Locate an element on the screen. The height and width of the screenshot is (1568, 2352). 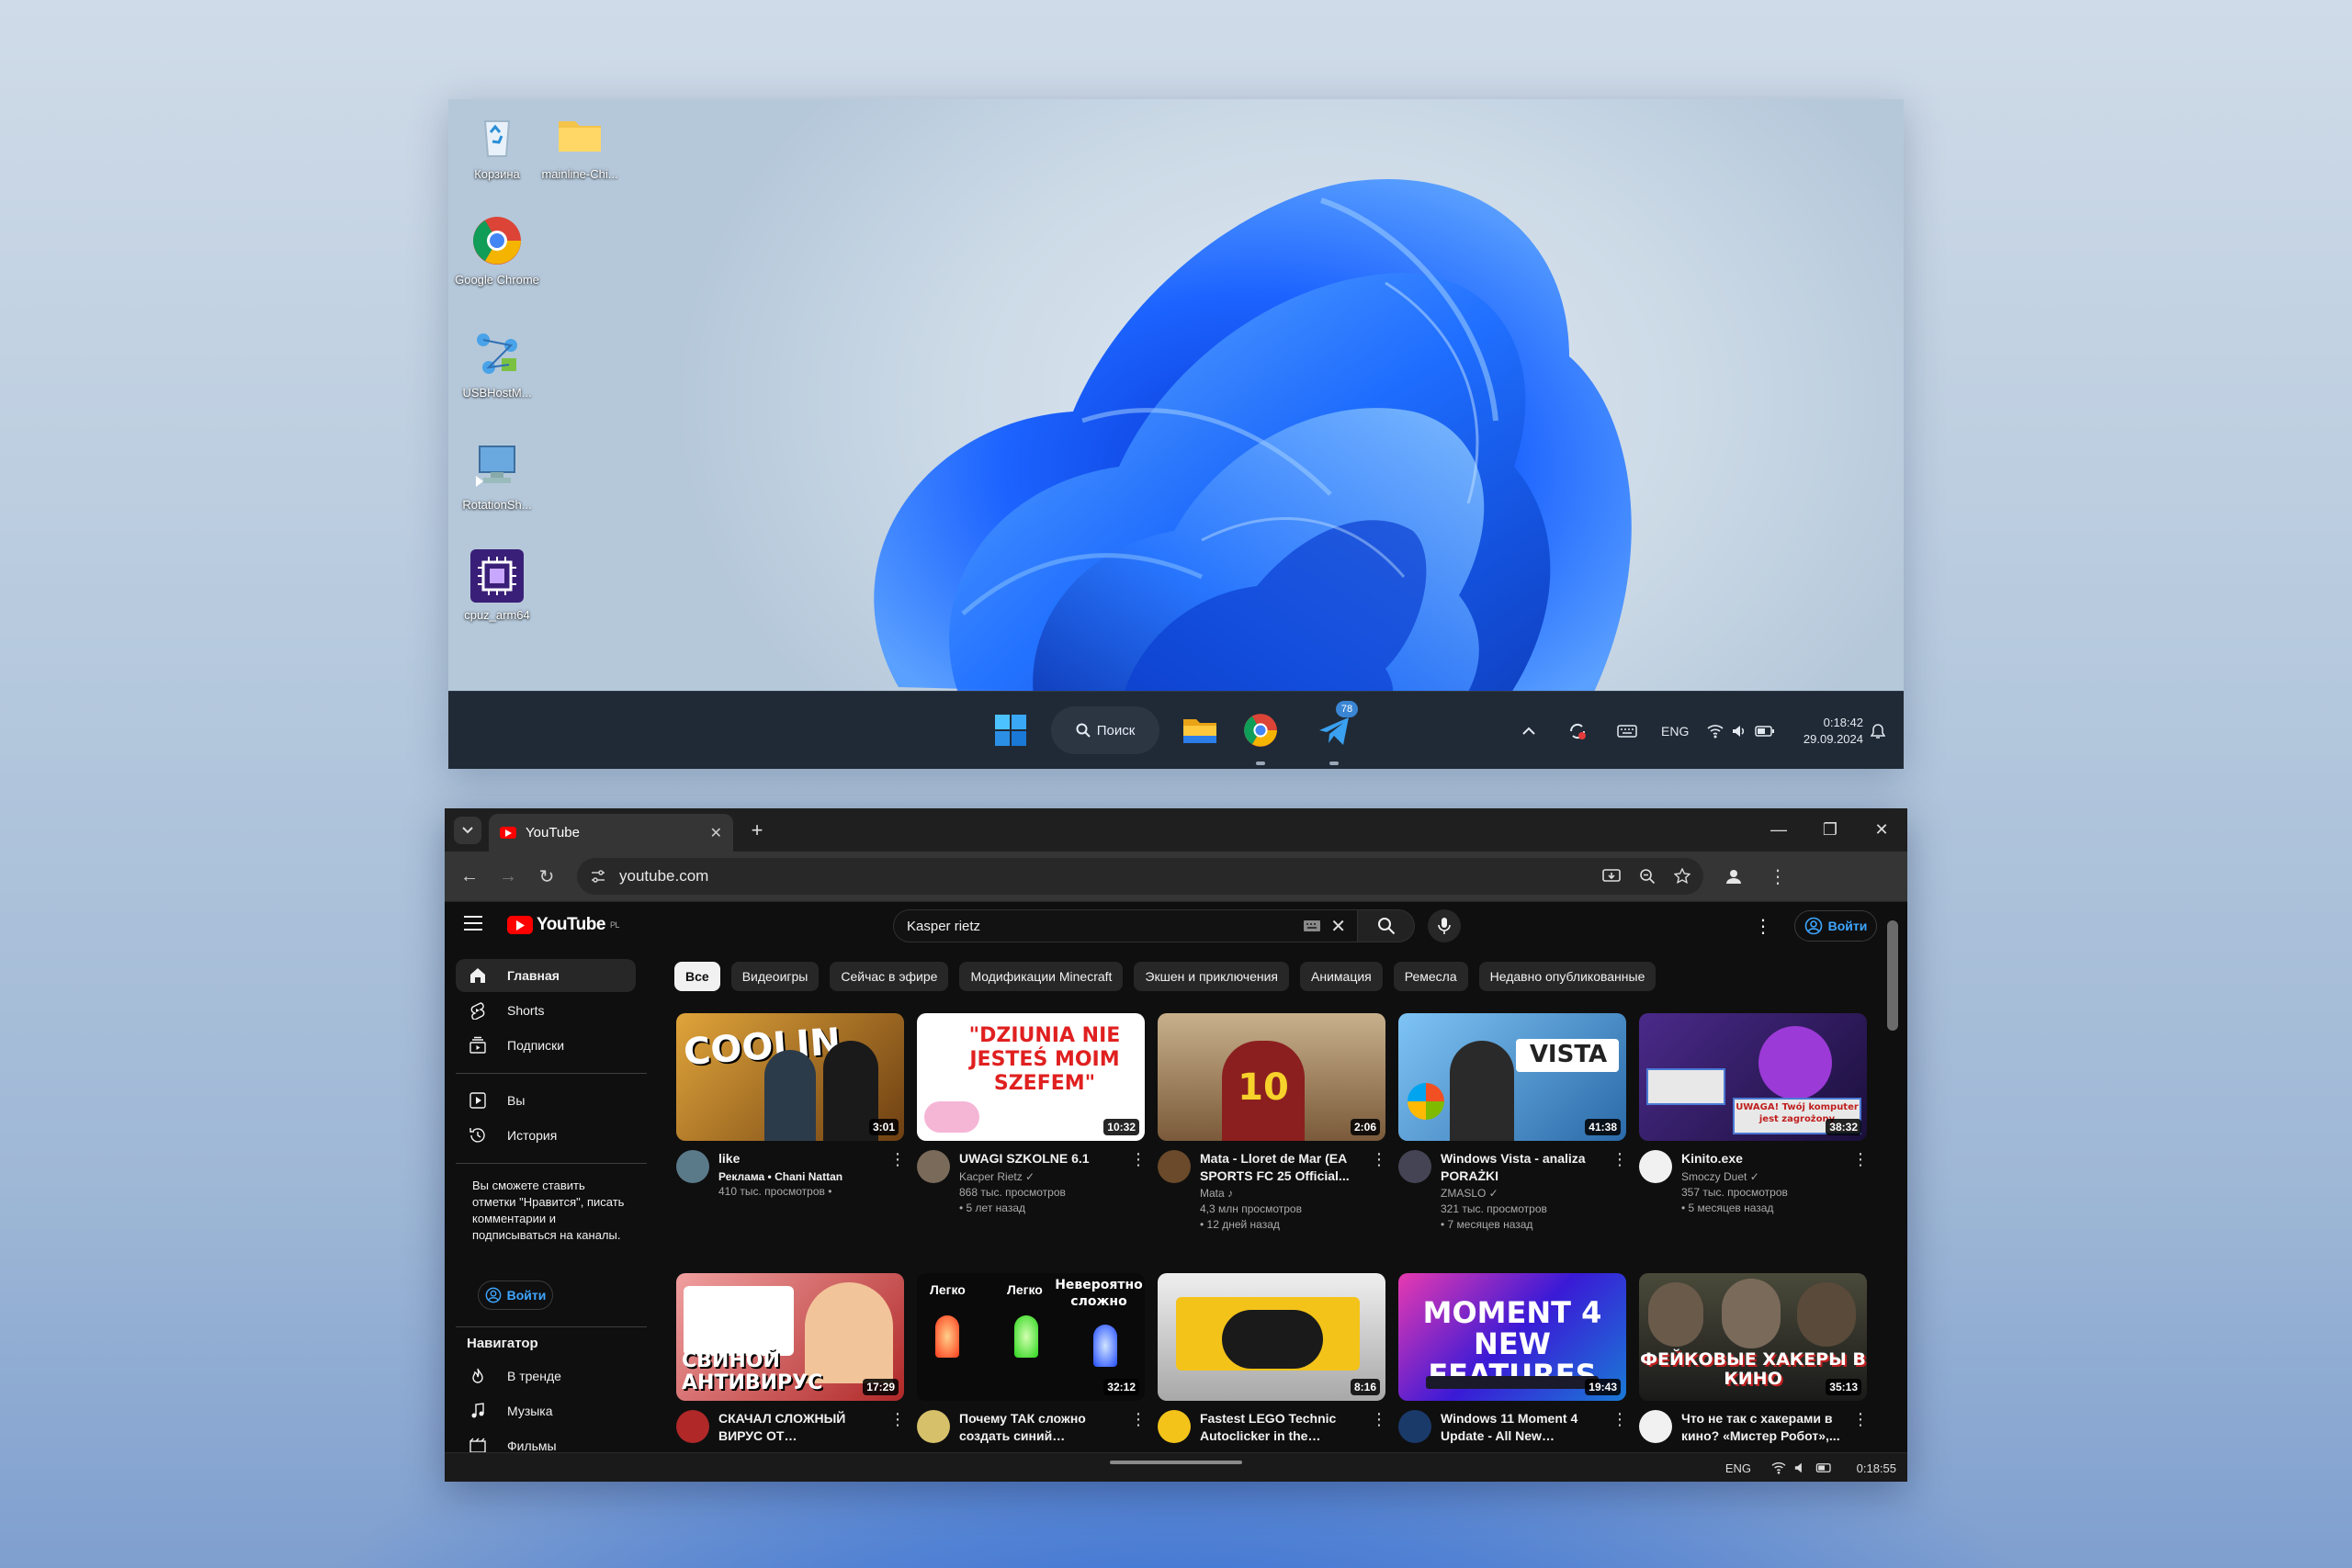
sidebar-item-shorts: Shorts is located at coordinates (546, 1011).